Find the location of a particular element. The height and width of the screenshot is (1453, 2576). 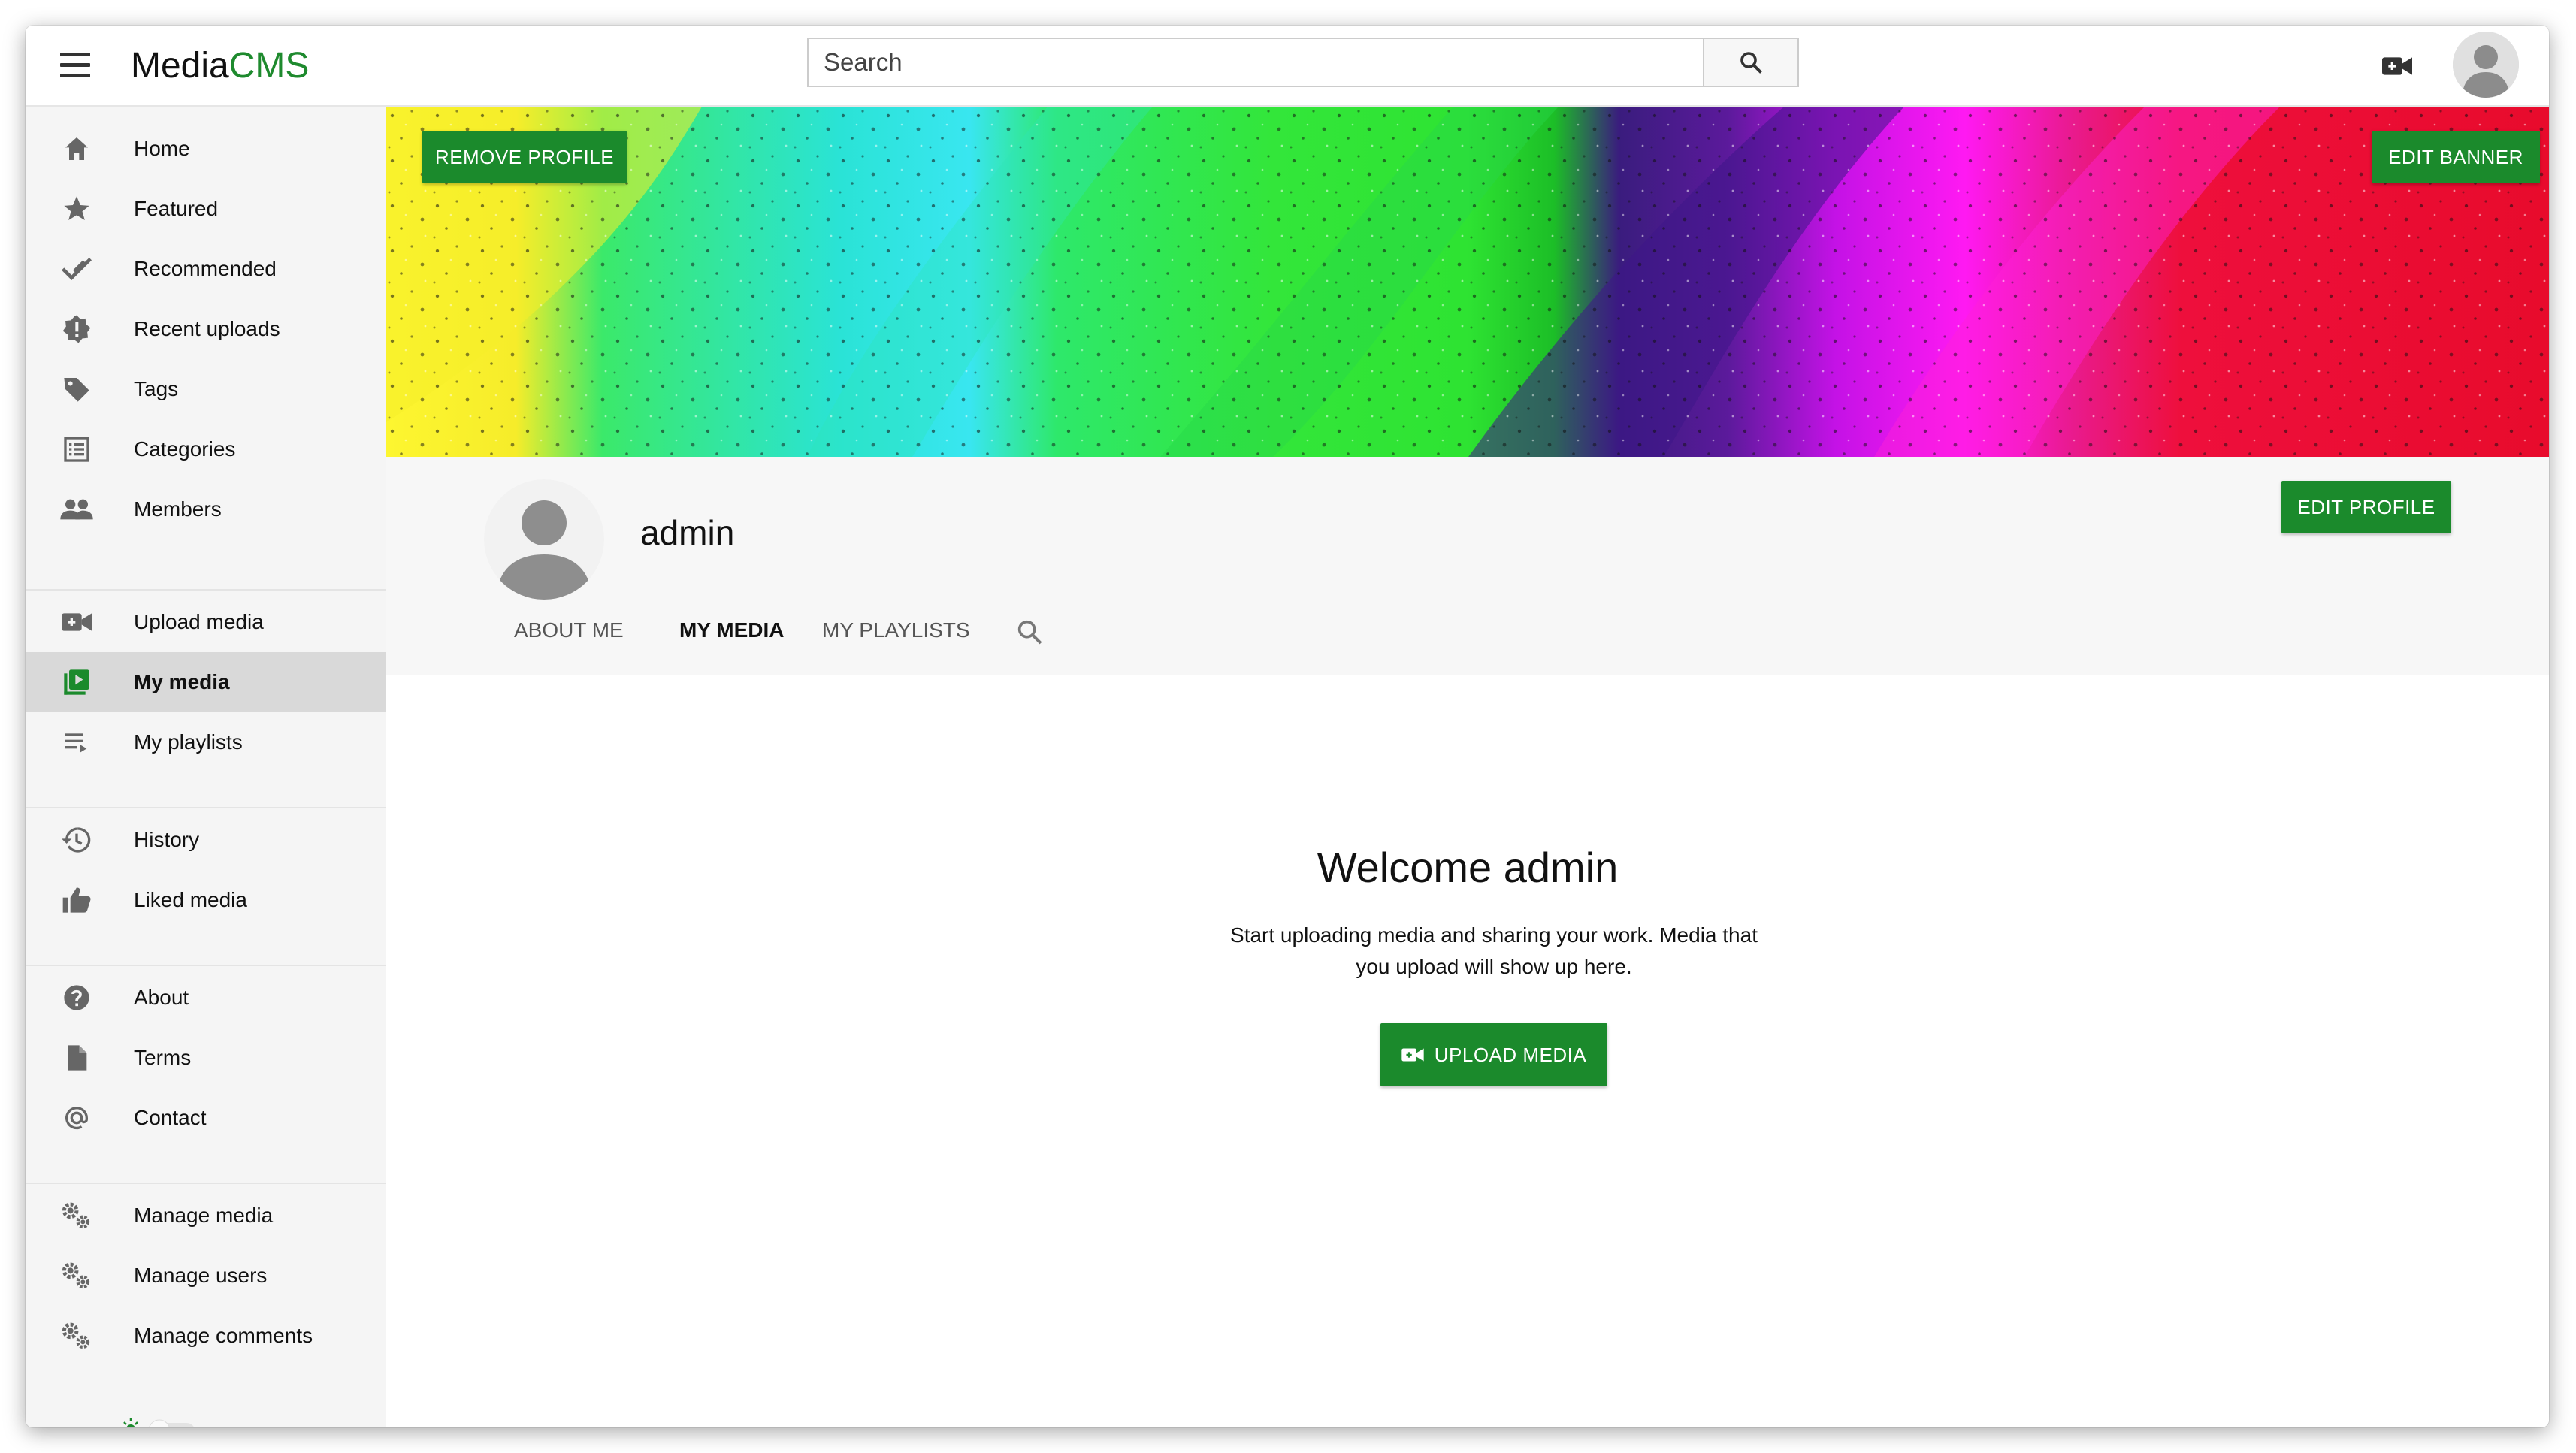

document-icon is located at coordinates (76, 1058).